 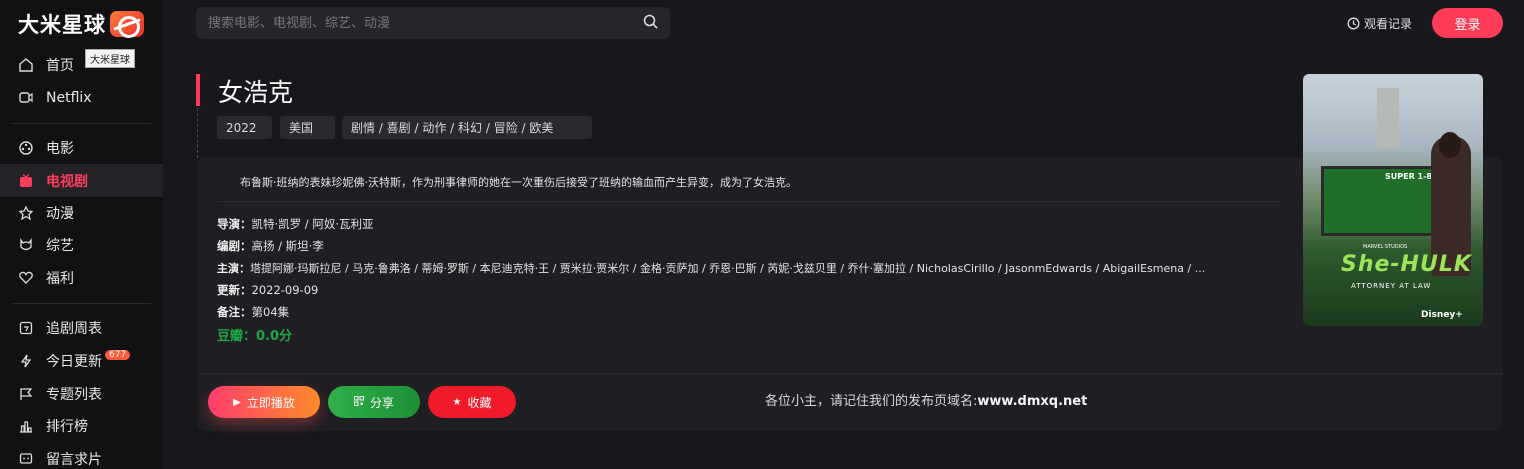 I want to click on message-icon, so click(x=26, y=459).